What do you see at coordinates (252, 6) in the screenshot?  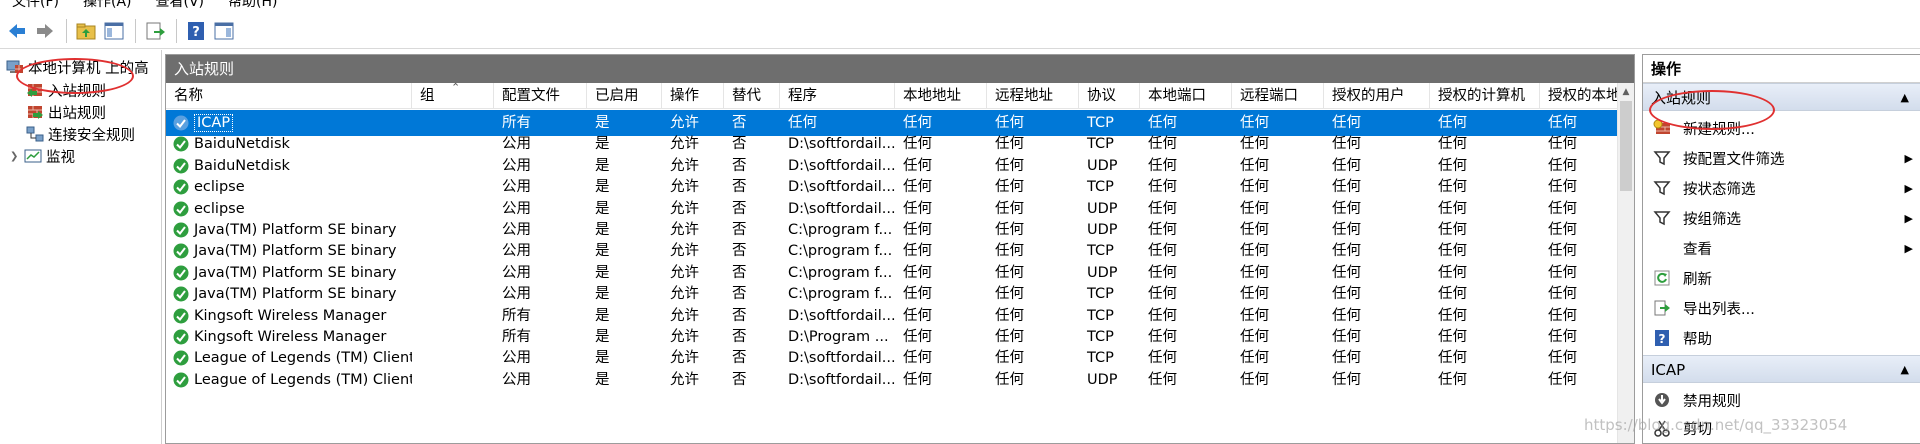 I see `menu-help: 帮助(H)` at bounding box center [252, 6].